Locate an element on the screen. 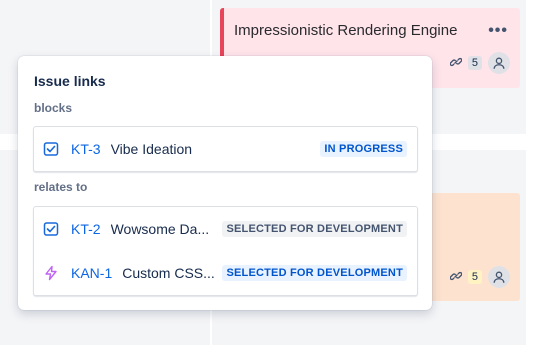  status-badge: IN PROGRESS is located at coordinates (363, 149).